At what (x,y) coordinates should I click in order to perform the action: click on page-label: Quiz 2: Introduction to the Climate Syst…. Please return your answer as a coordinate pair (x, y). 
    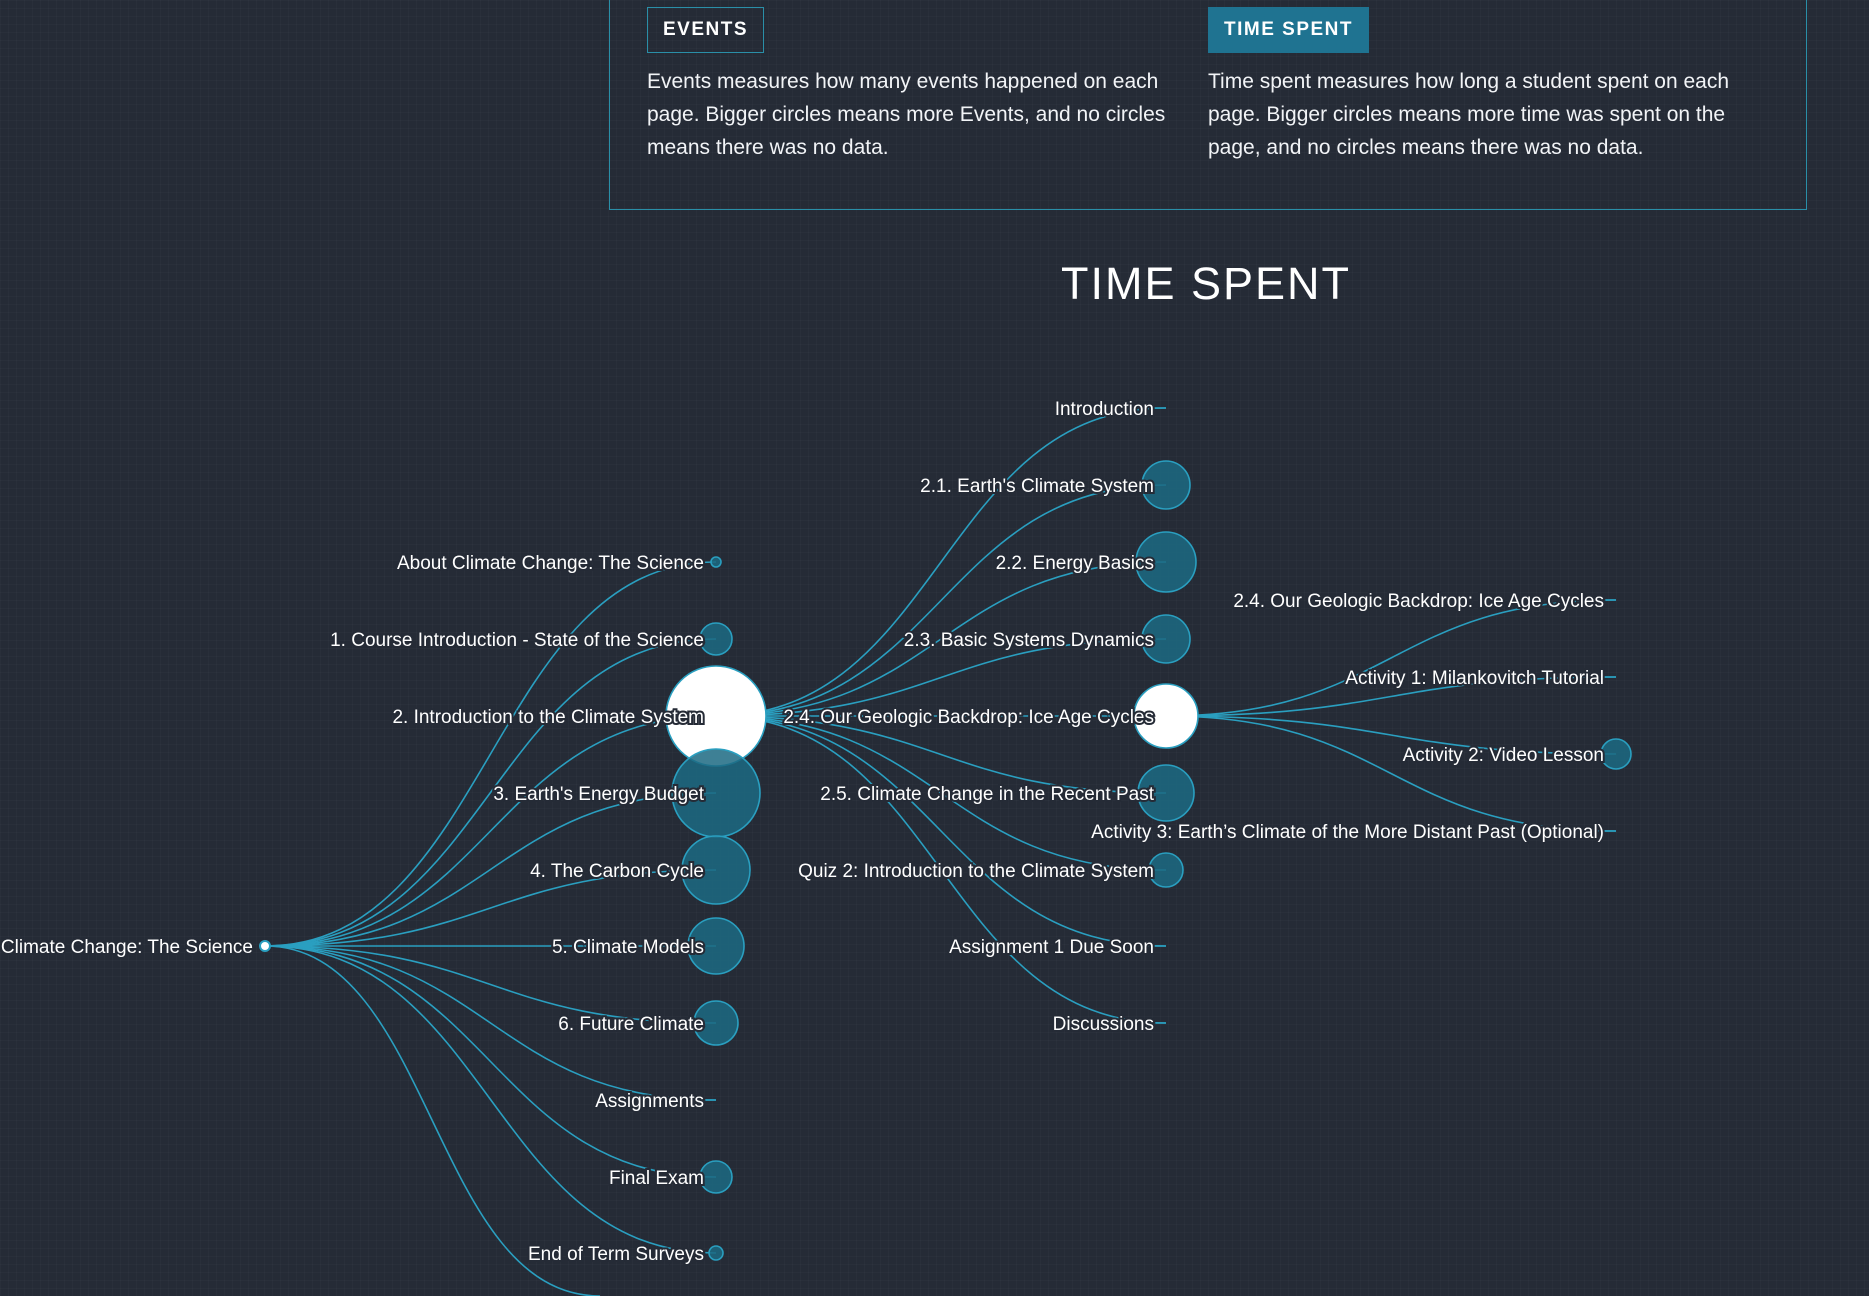
    Looking at the image, I should click on (976, 871).